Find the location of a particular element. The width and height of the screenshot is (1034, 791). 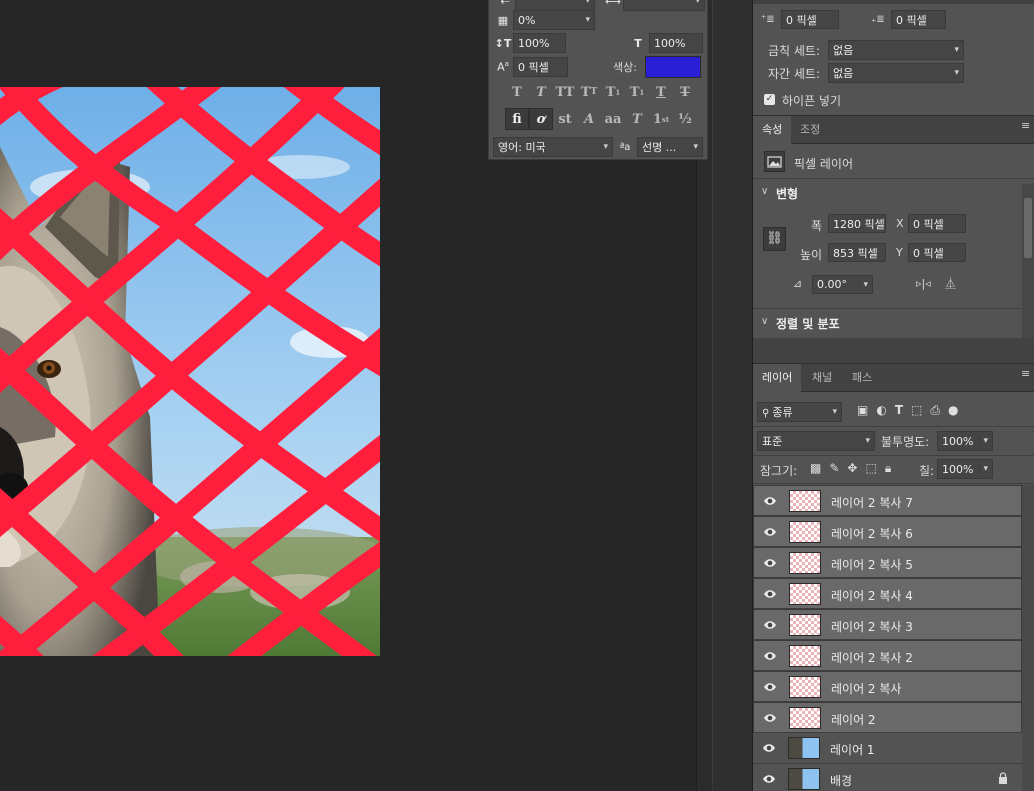

layer-row: 레이어 1 is located at coordinates (887, 748).